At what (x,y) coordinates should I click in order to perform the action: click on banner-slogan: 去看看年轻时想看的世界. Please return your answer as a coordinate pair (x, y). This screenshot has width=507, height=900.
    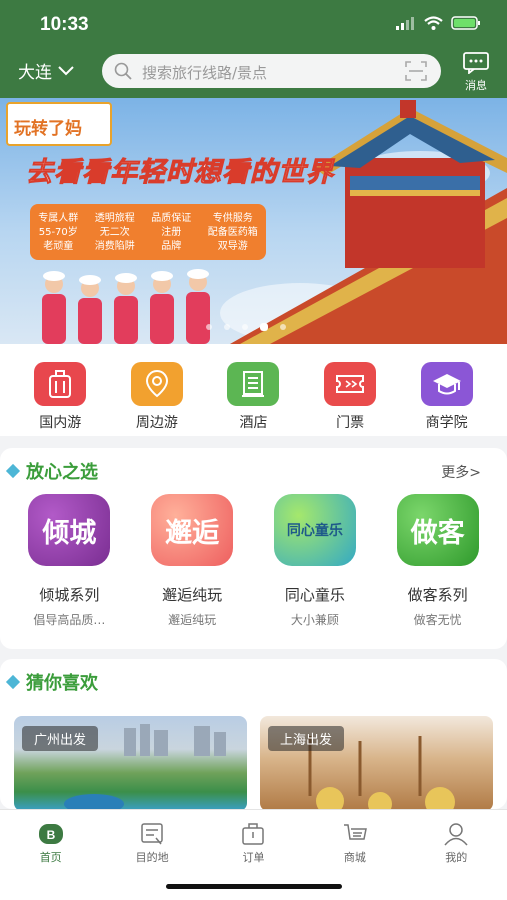
    Looking at the image, I should click on (180, 173).